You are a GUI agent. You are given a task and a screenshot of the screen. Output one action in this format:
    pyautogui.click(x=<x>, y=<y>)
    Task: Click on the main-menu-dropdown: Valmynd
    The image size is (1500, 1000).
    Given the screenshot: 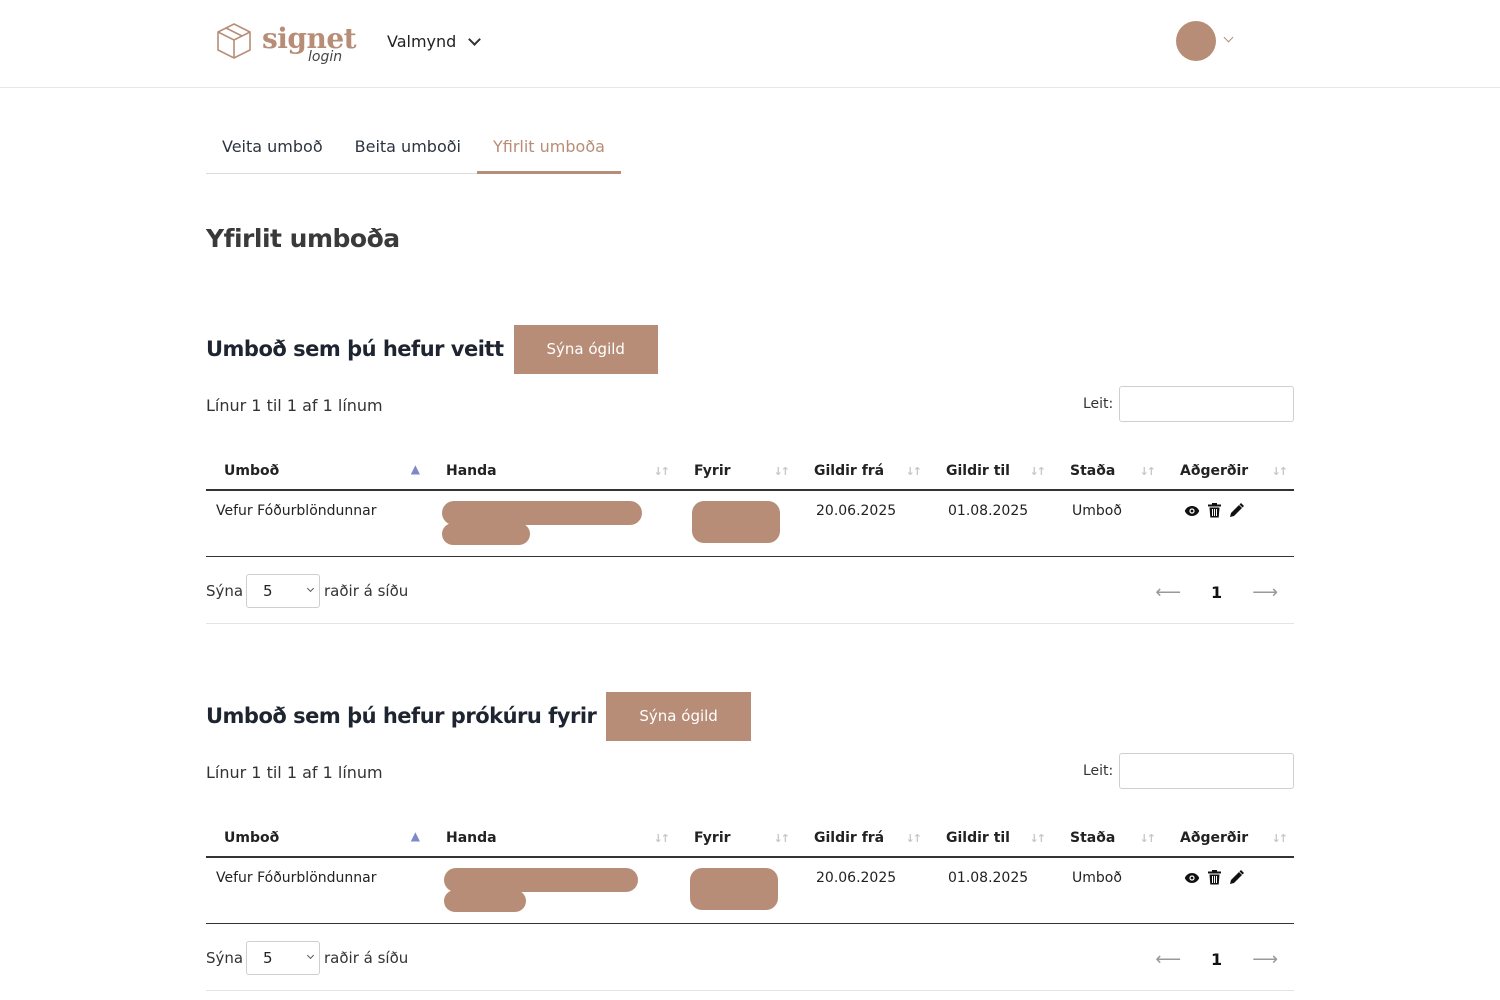 What is the action you would take?
    pyautogui.click(x=434, y=41)
    